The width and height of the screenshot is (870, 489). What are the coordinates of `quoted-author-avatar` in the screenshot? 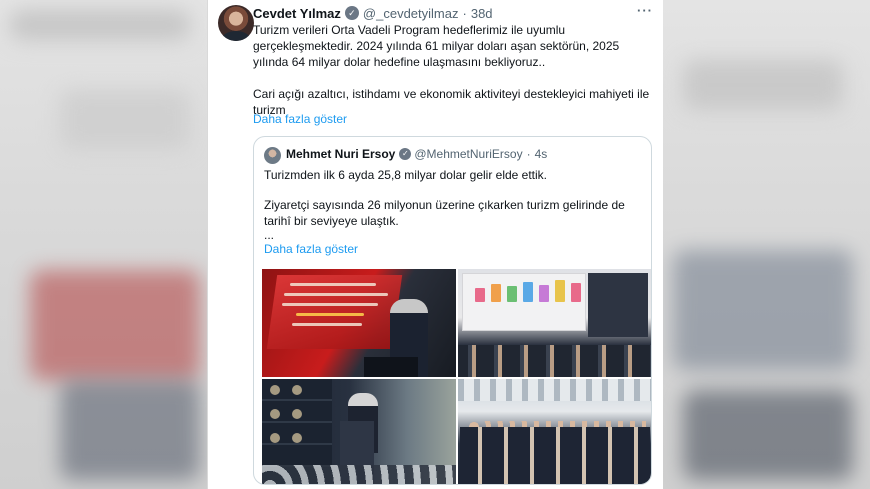 It's located at (272, 155).